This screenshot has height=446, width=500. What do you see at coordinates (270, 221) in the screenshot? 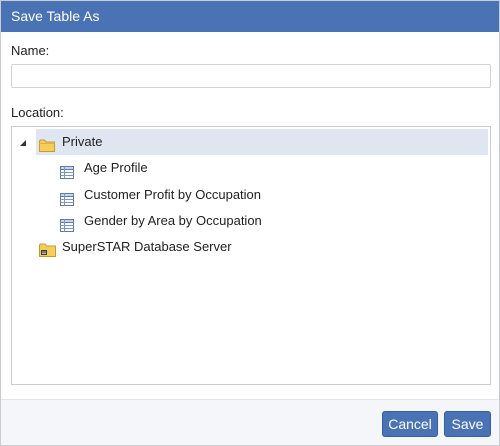
I see `tree-node-gender-by-area-by-occupation: Gender by Area by Occupation` at bounding box center [270, 221].